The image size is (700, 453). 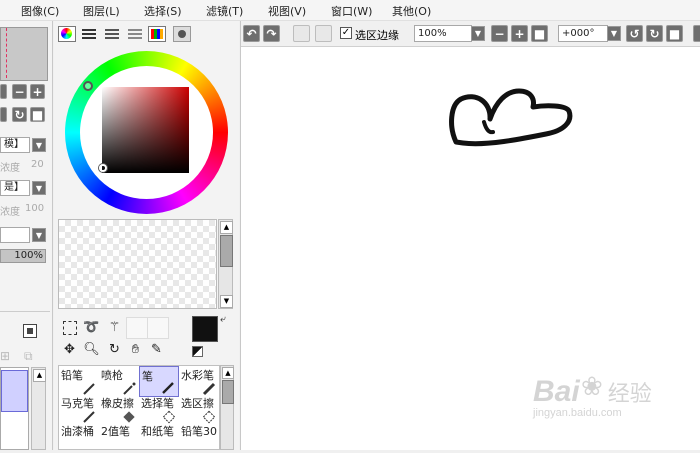 What do you see at coordinates (7, 356) in the screenshot?
I see `new-layer-icon: ⊞` at bounding box center [7, 356].